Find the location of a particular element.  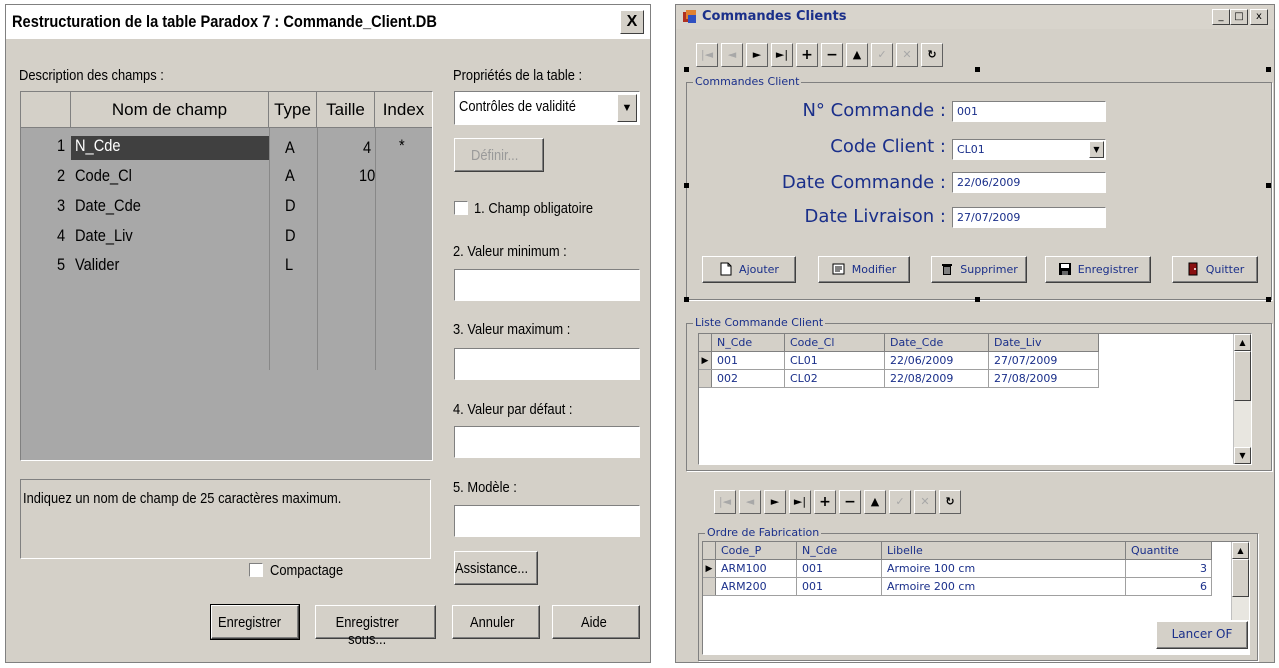

field-type-cell: L is located at coordinates (289, 265).